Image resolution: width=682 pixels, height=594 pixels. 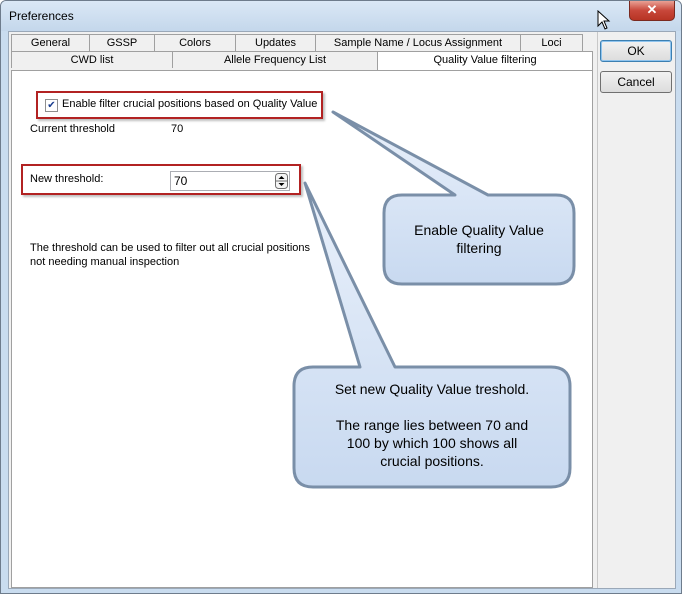 What do you see at coordinates (432, 443) in the screenshot?
I see `callout2-line3: 100 by which 100 shows all` at bounding box center [432, 443].